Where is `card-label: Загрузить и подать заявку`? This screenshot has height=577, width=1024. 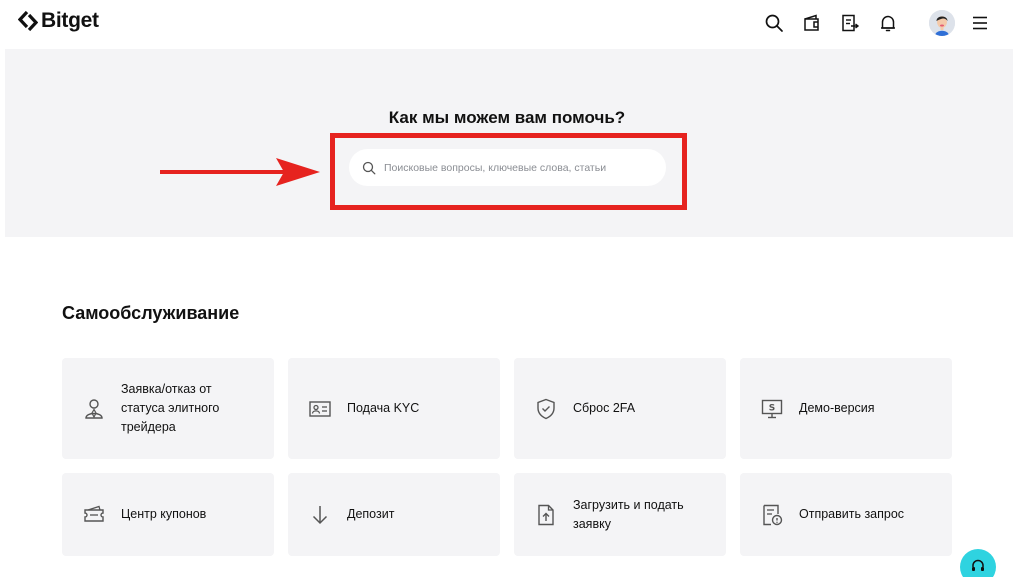
card-label: Загрузить и подать заявку is located at coordinates (628, 514).